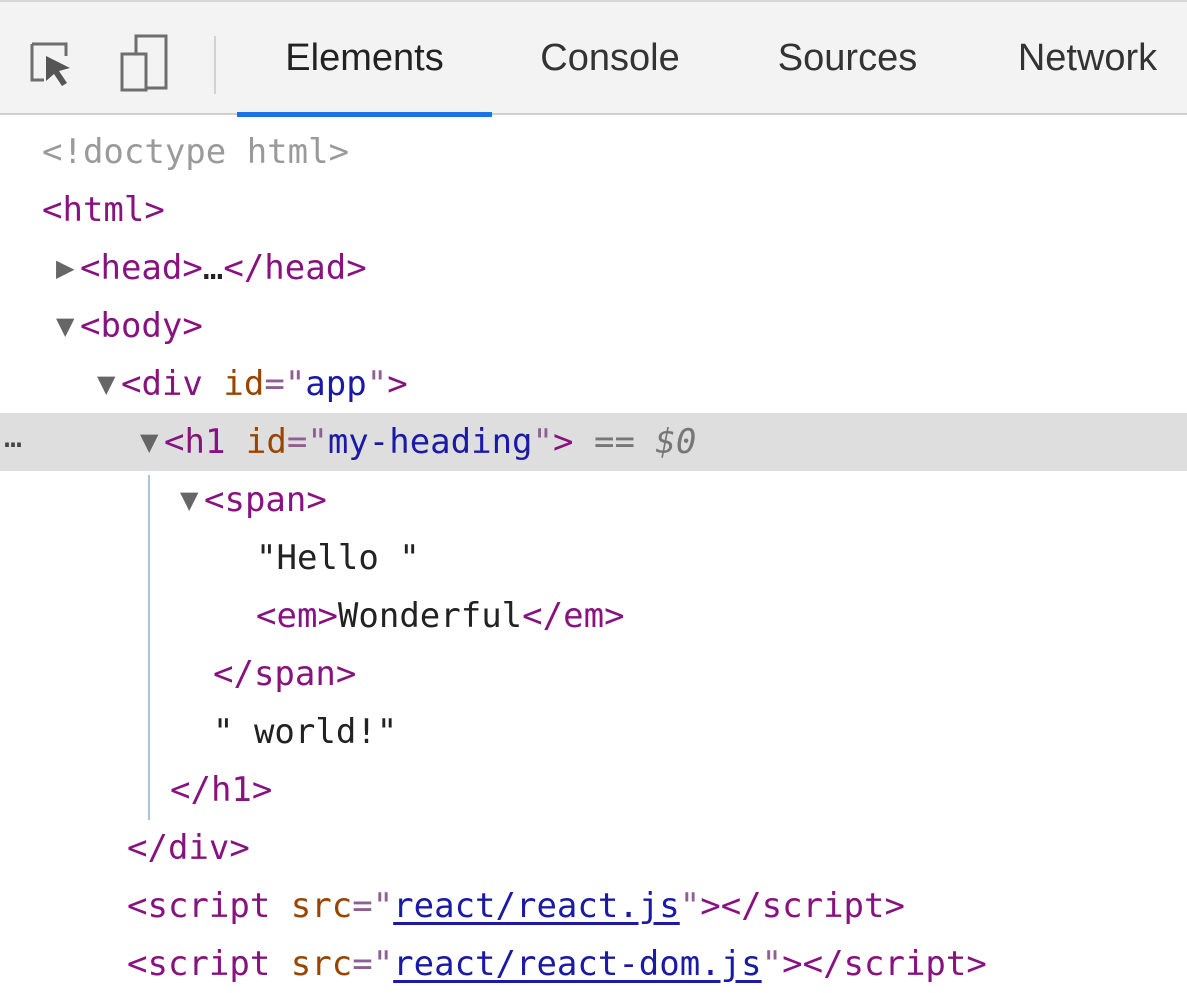 Image resolution: width=1187 pixels, height=993 pixels. I want to click on devtools-toolbar: Elements Console Sources Network, so click(593, 58).